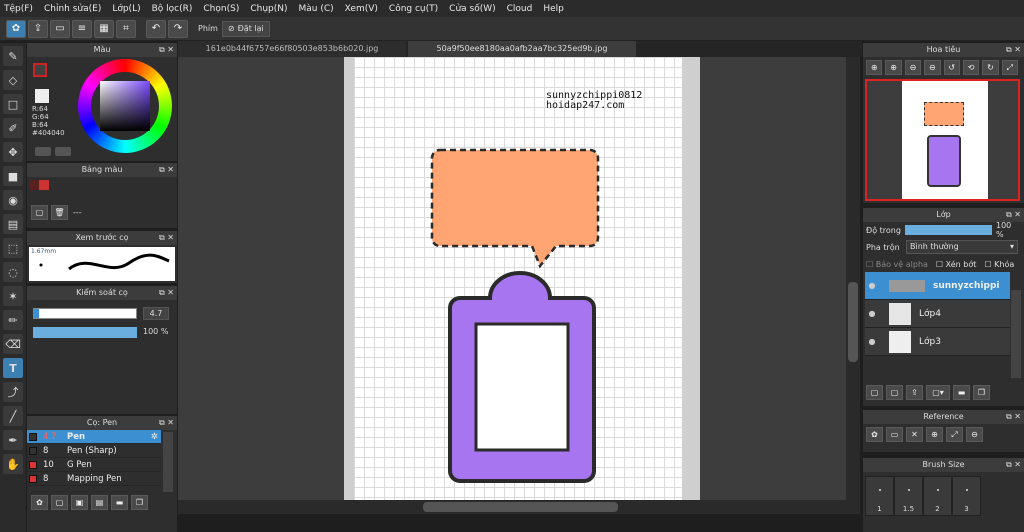 This screenshot has height=532, width=1024. What do you see at coordinates (72, 9) in the screenshot?
I see `menu-item: Chỉnh sửa(E)` at bounding box center [72, 9].